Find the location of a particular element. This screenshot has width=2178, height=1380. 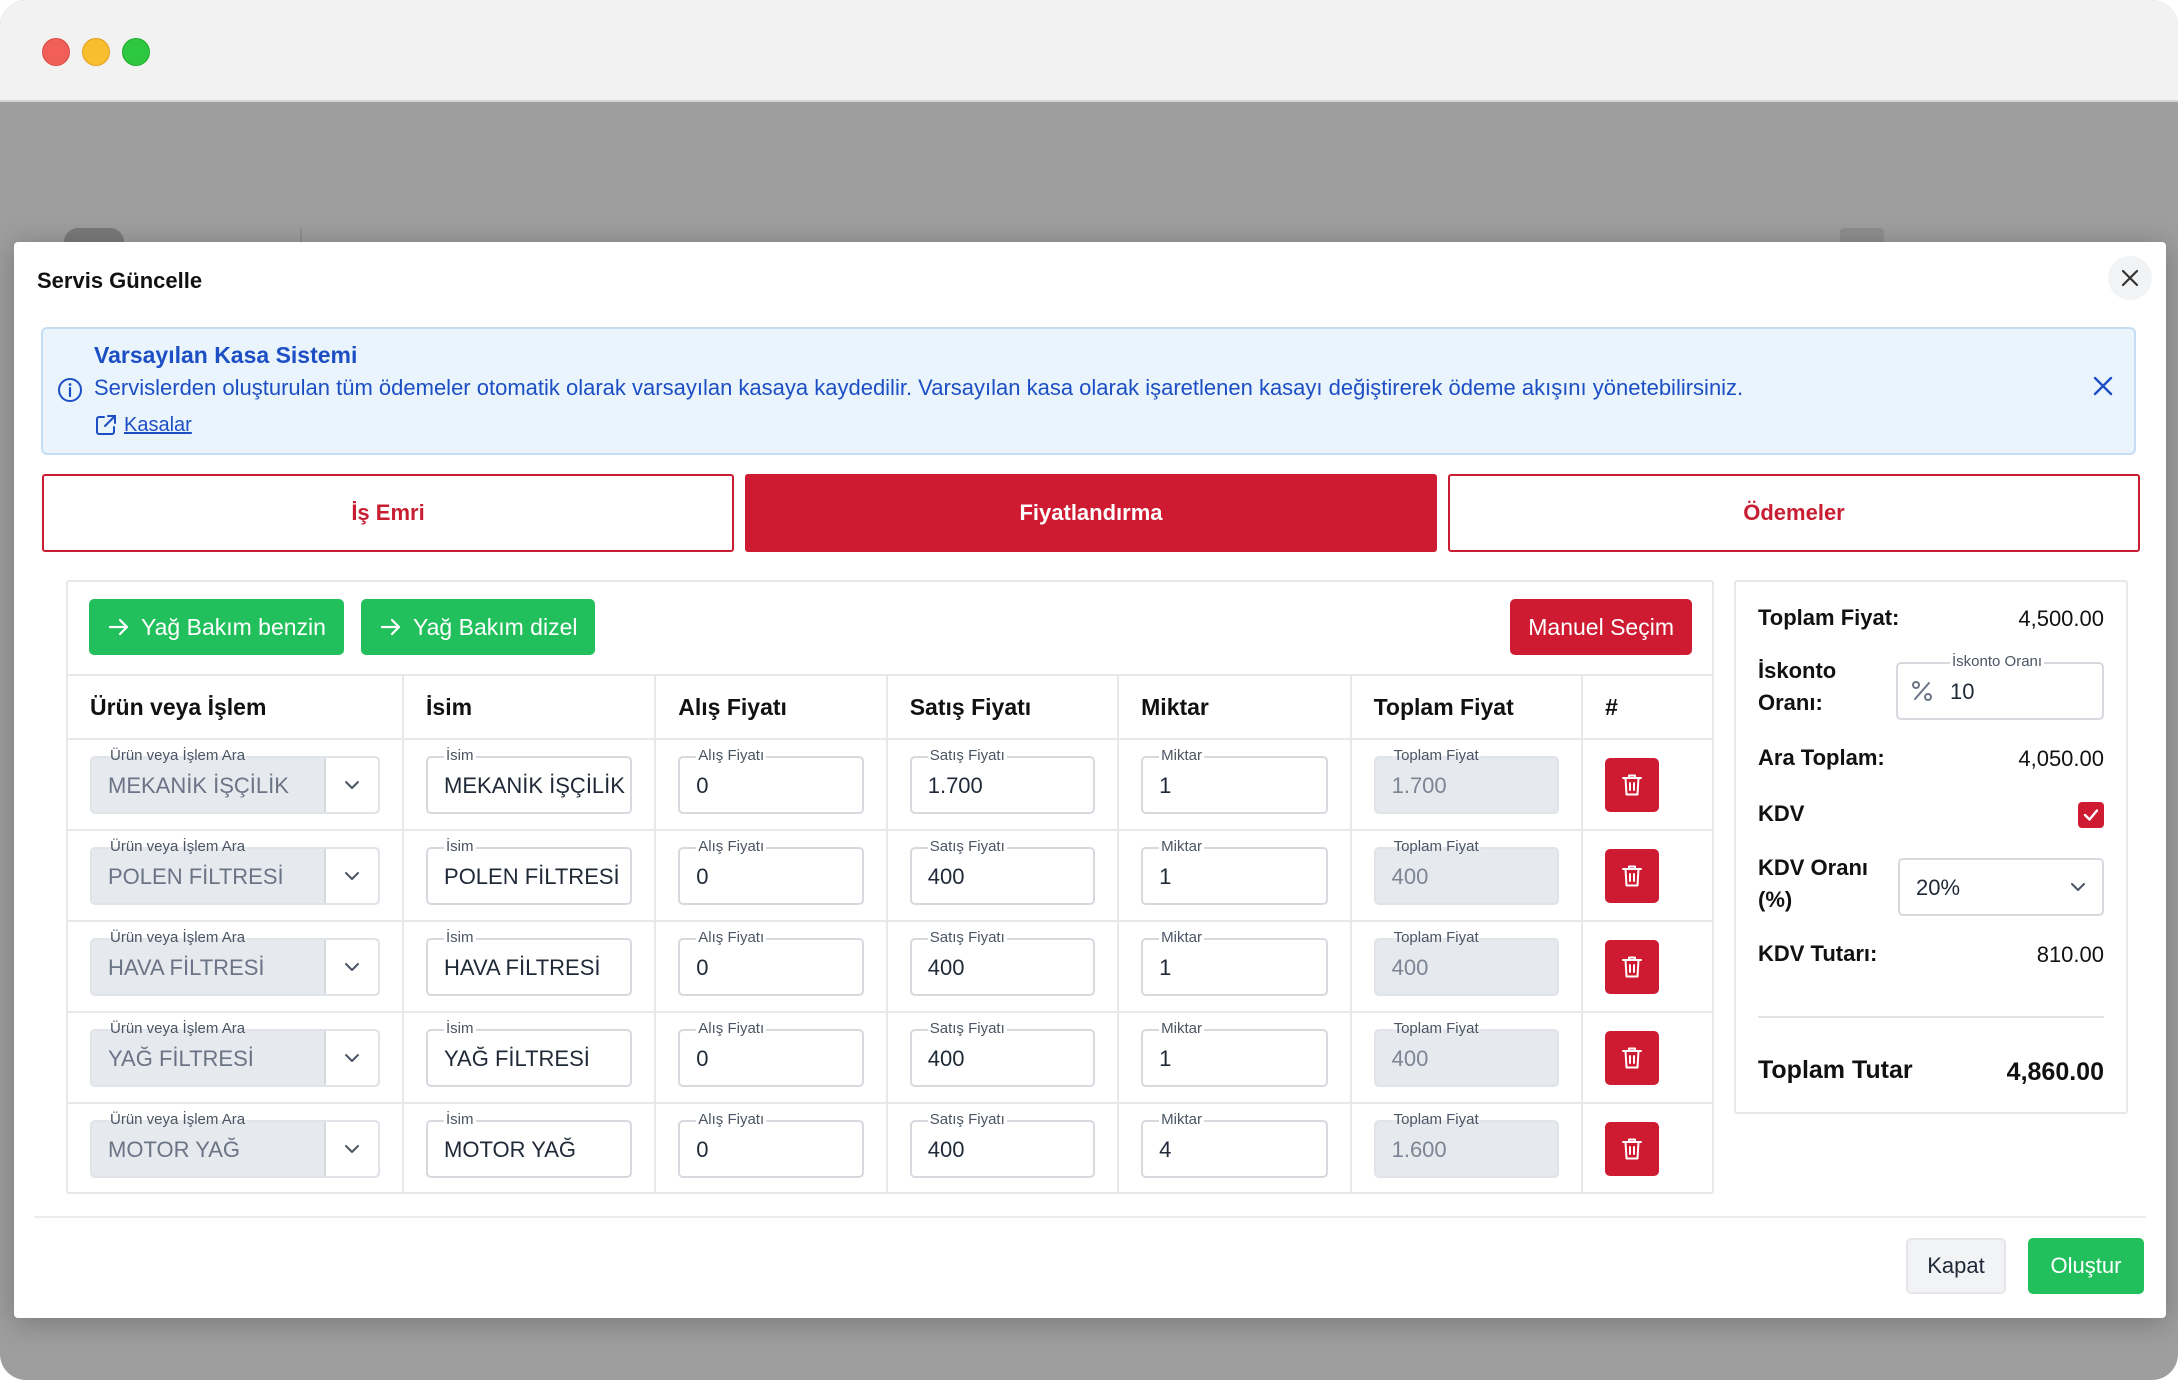

cell-name: İsim POLEN FİLTRESİ is located at coordinates (530, 875).